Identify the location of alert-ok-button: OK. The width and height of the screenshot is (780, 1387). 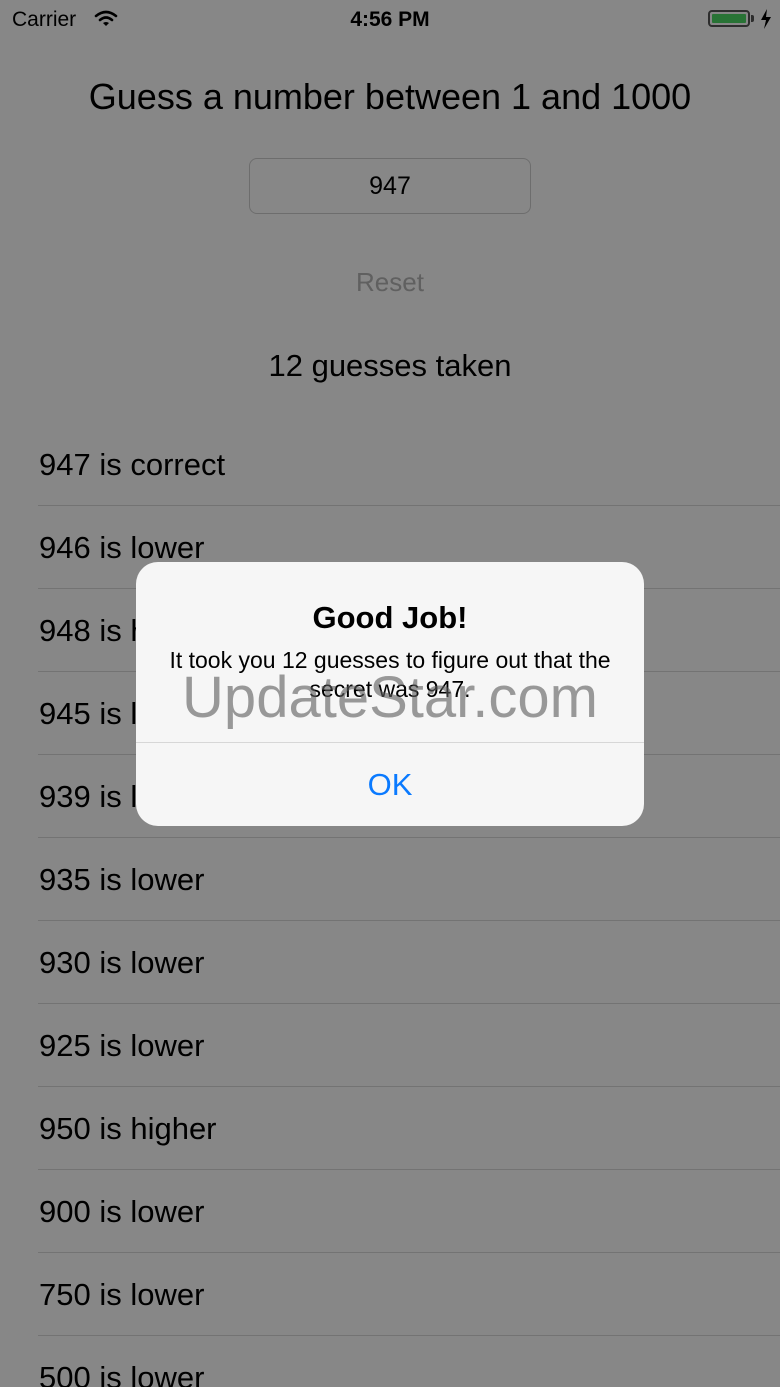
(390, 784).